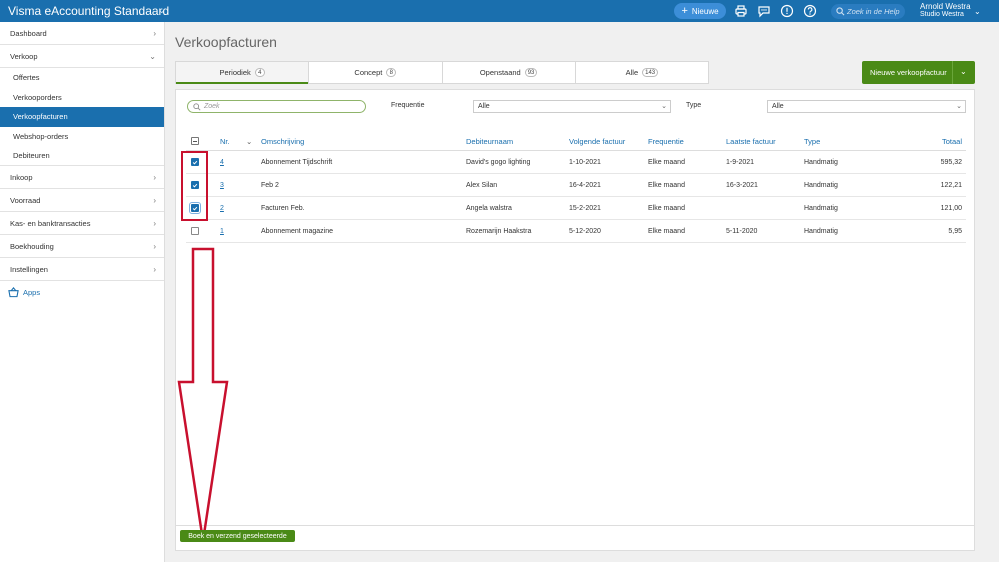  Describe the element at coordinates (249, 141) in the screenshot. I see `sort-chevron-icon: ⌄` at that location.